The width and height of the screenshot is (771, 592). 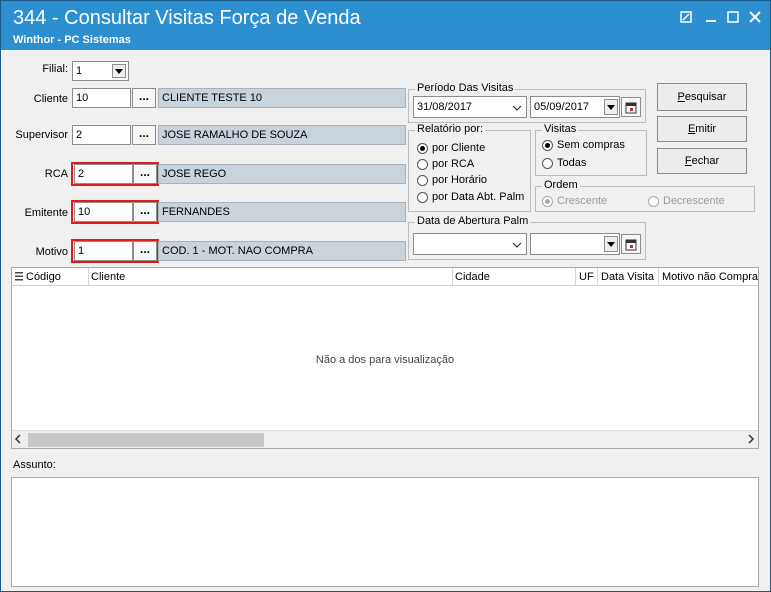 I want to click on visitas-group: Visitas, so click(x=591, y=149).